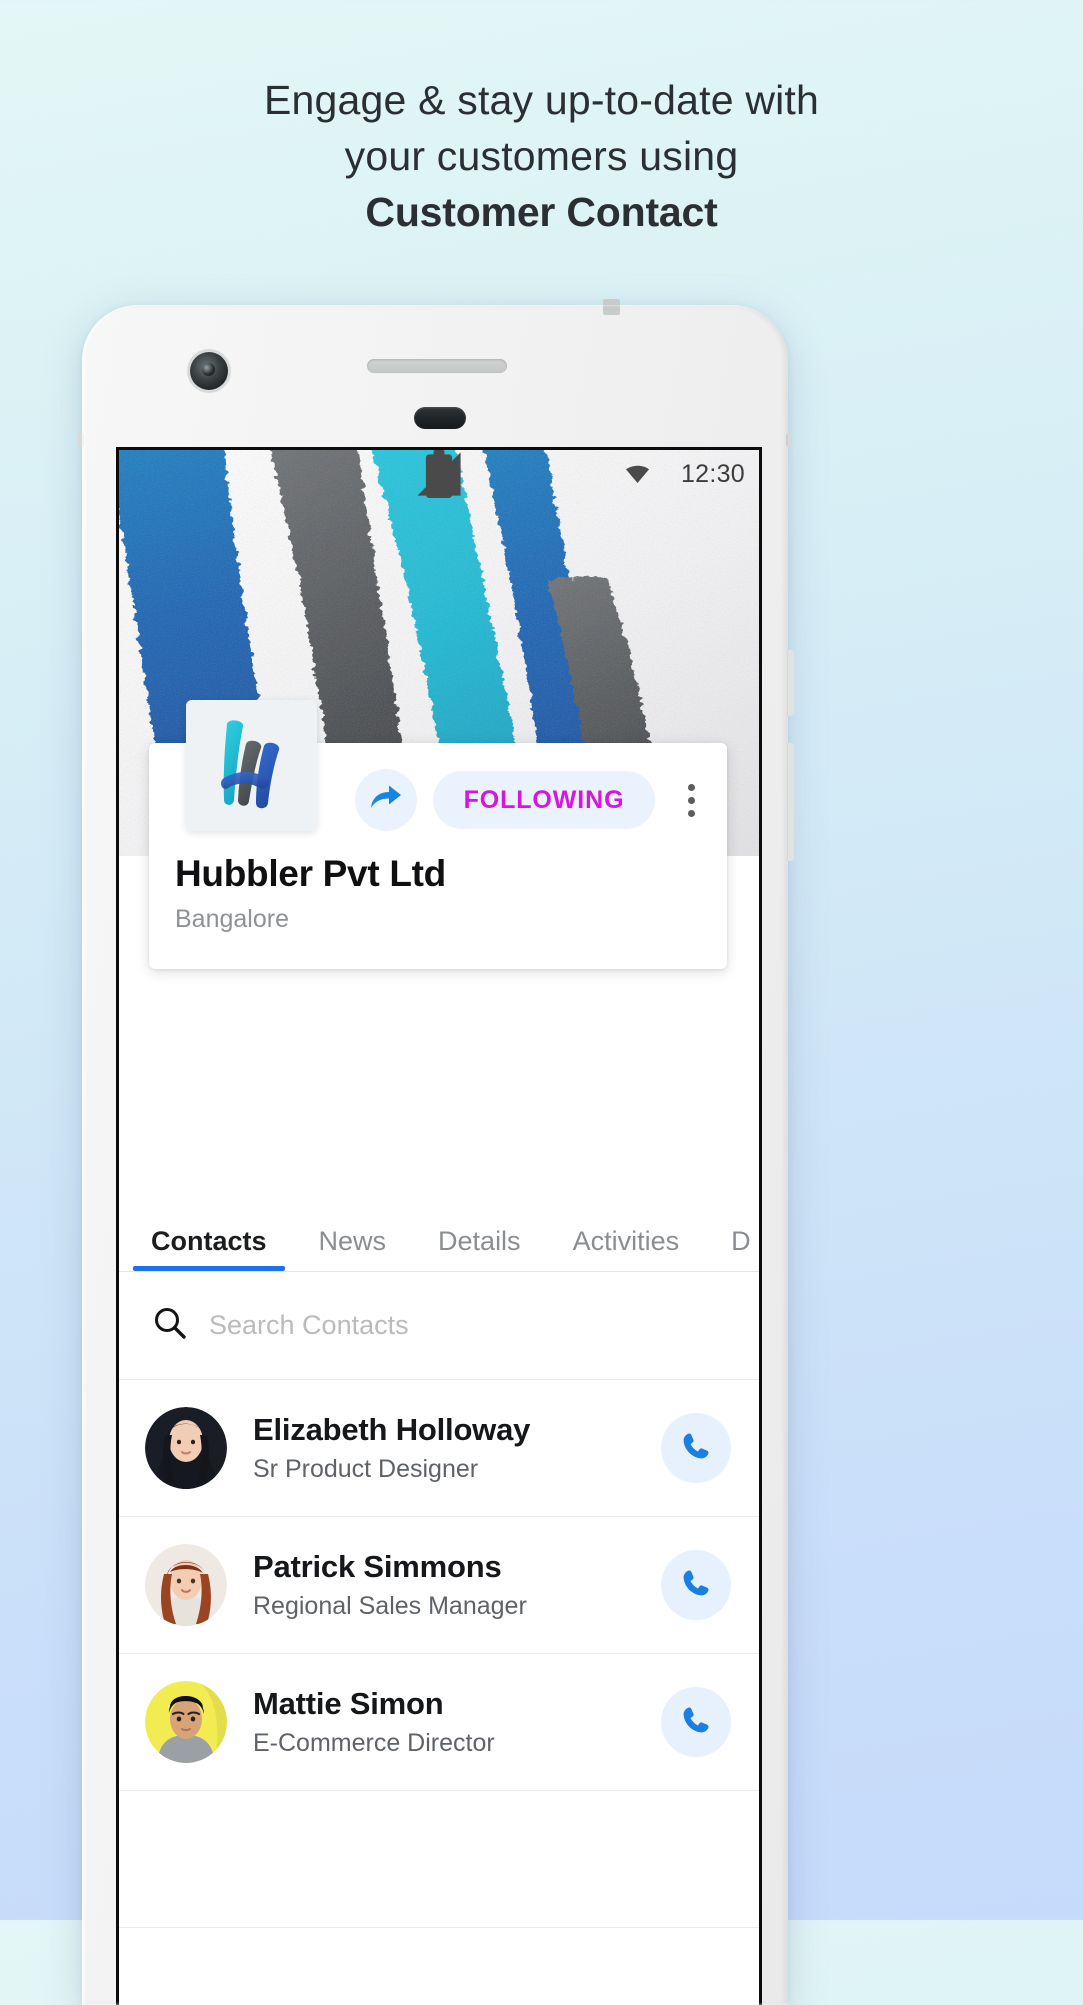 The width and height of the screenshot is (1083, 2005). What do you see at coordinates (437, 366) in the screenshot?
I see `earpiece-speaker` at bounding box center [437, 366].